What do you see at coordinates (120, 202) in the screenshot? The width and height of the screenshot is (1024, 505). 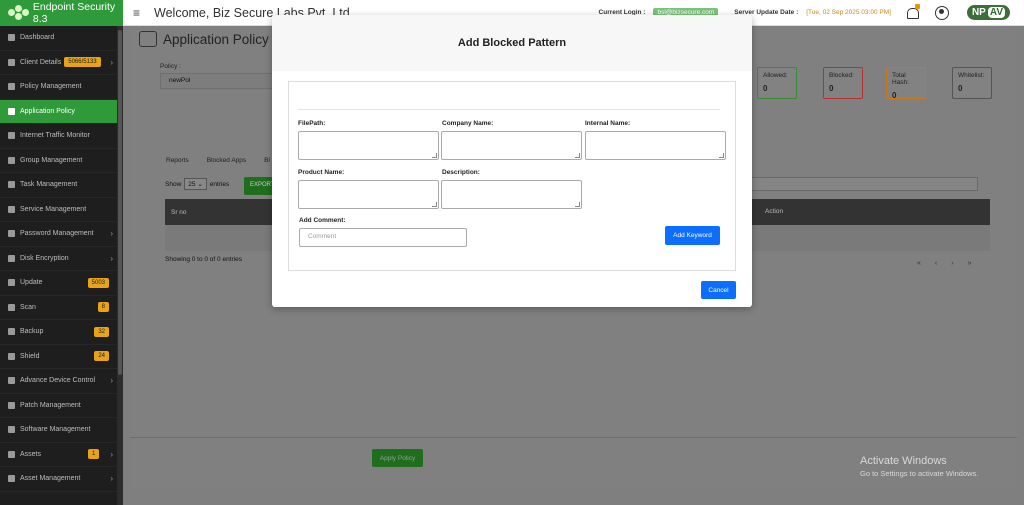 I see `scrollbar-thumb` at bounding box center [120, 202].